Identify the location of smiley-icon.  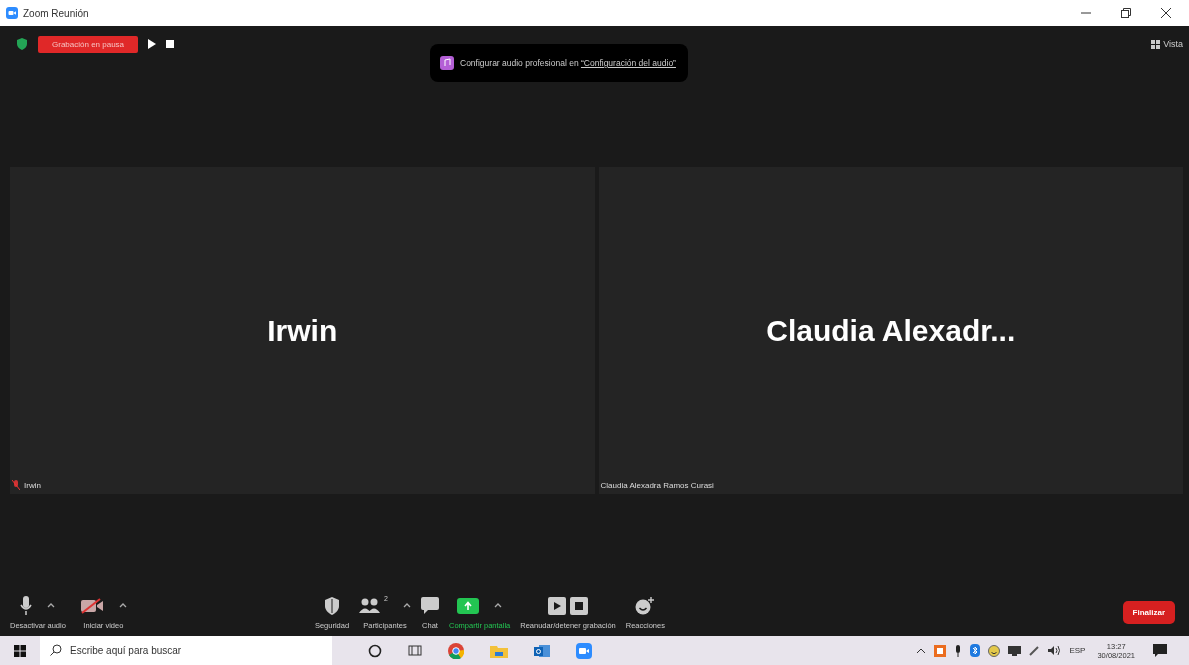
(994, 650).